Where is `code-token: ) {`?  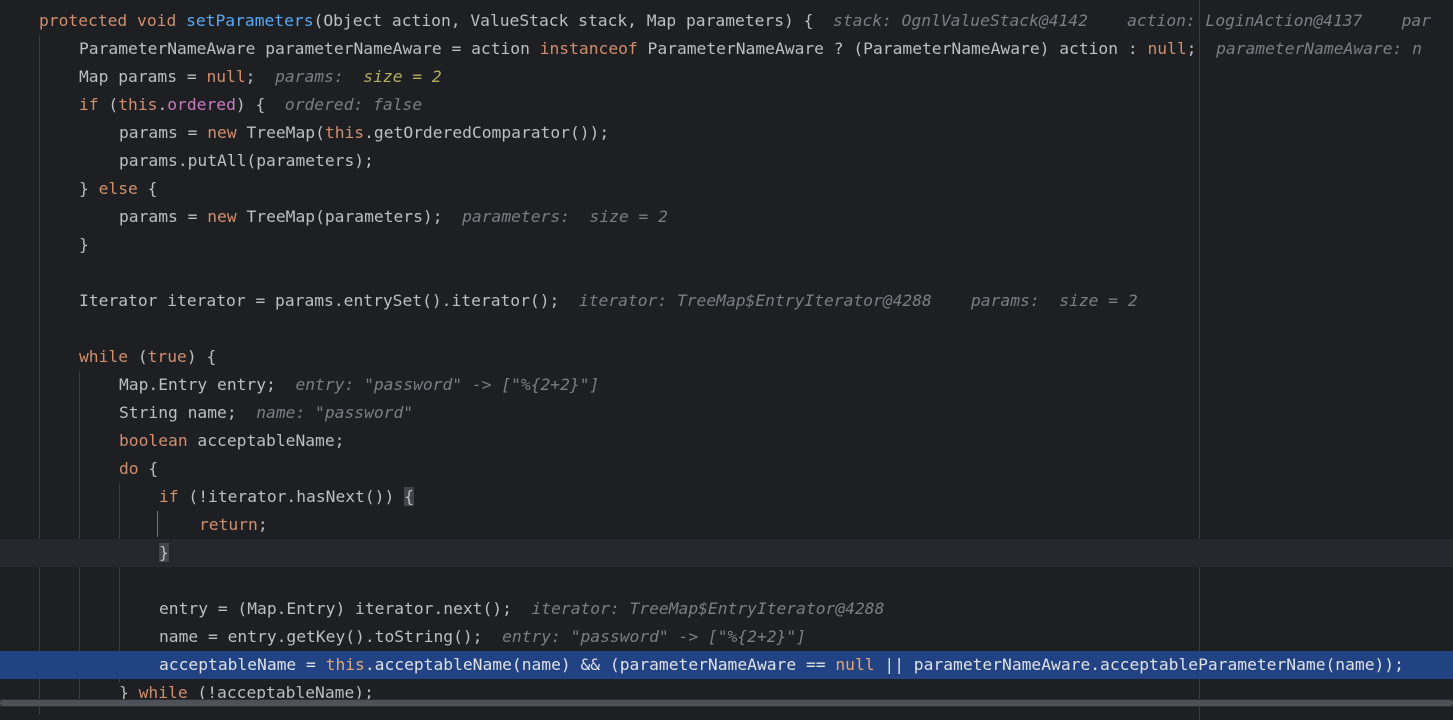
code-token: ) { is located at coordinates (201, 356).